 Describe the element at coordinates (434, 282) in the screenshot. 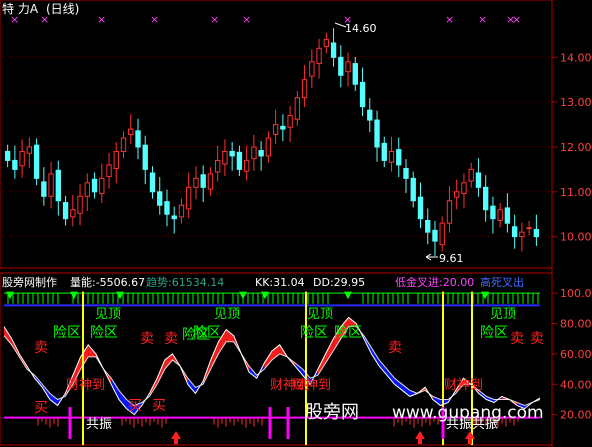

I see `indicator-header-item: 低金叉进:20.00` at that location.